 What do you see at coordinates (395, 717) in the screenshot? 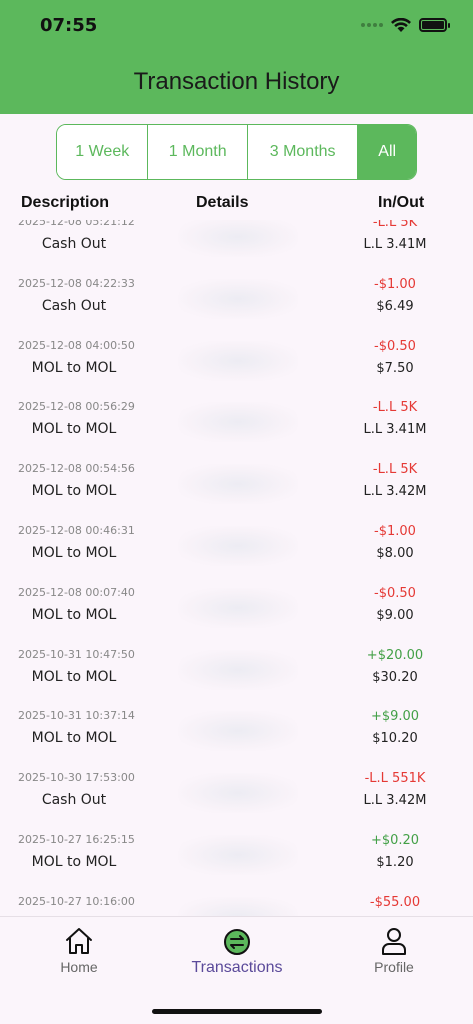
I see `transaction-amount: +$9.00` at bounding box center [395, 717].